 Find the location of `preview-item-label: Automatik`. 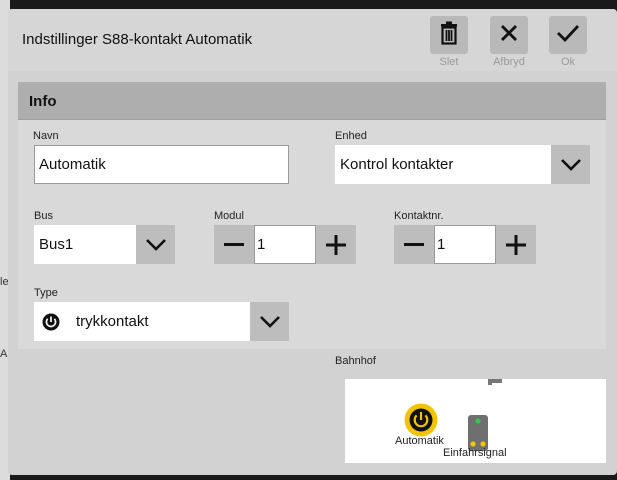

preview-item-label: Automatik is located at coordinates (419, 441).